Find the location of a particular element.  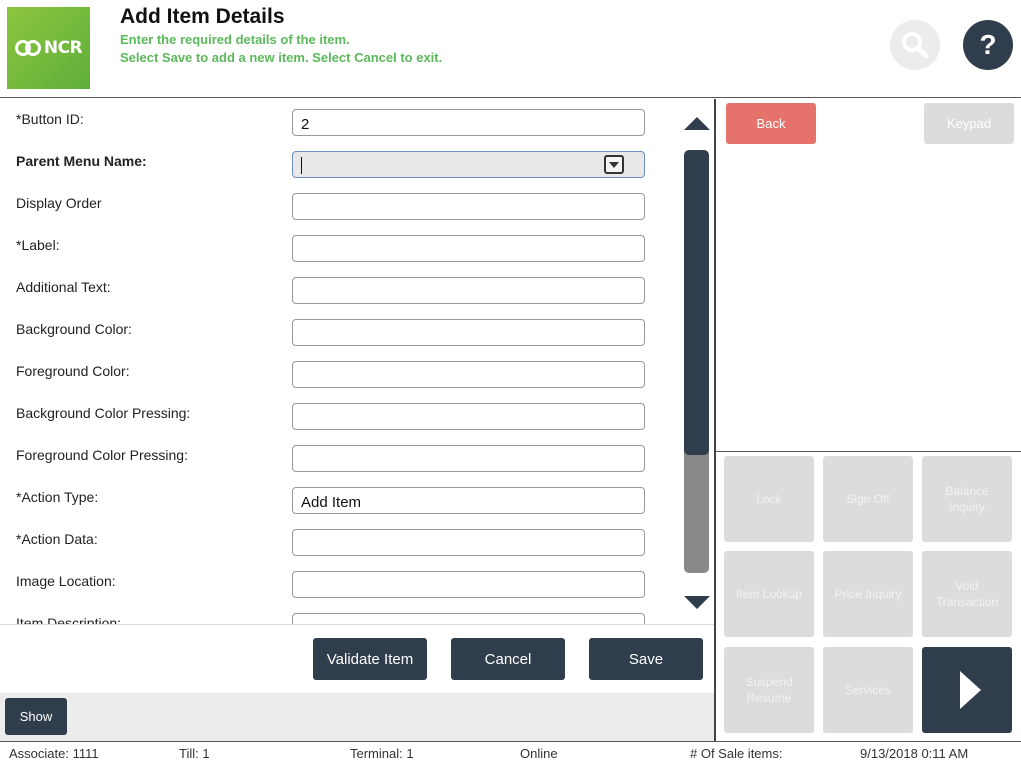

background-color-label: Background Color: is located at coordinates (74, 329).